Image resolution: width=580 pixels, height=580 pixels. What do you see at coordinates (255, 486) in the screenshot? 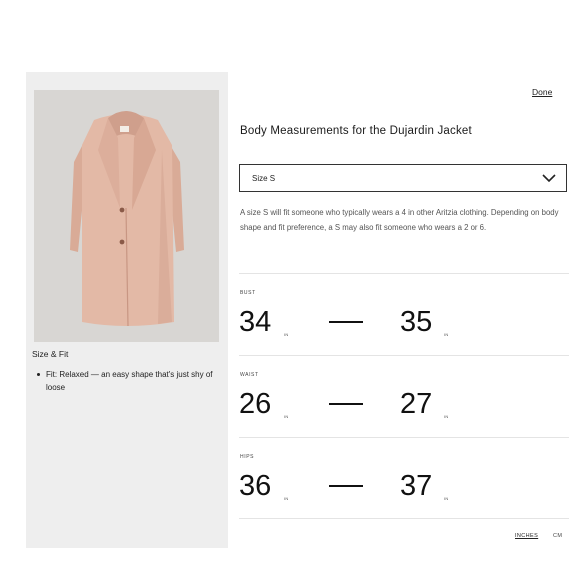
I see `measurement-min: 36` at bounding box center [255, 486].